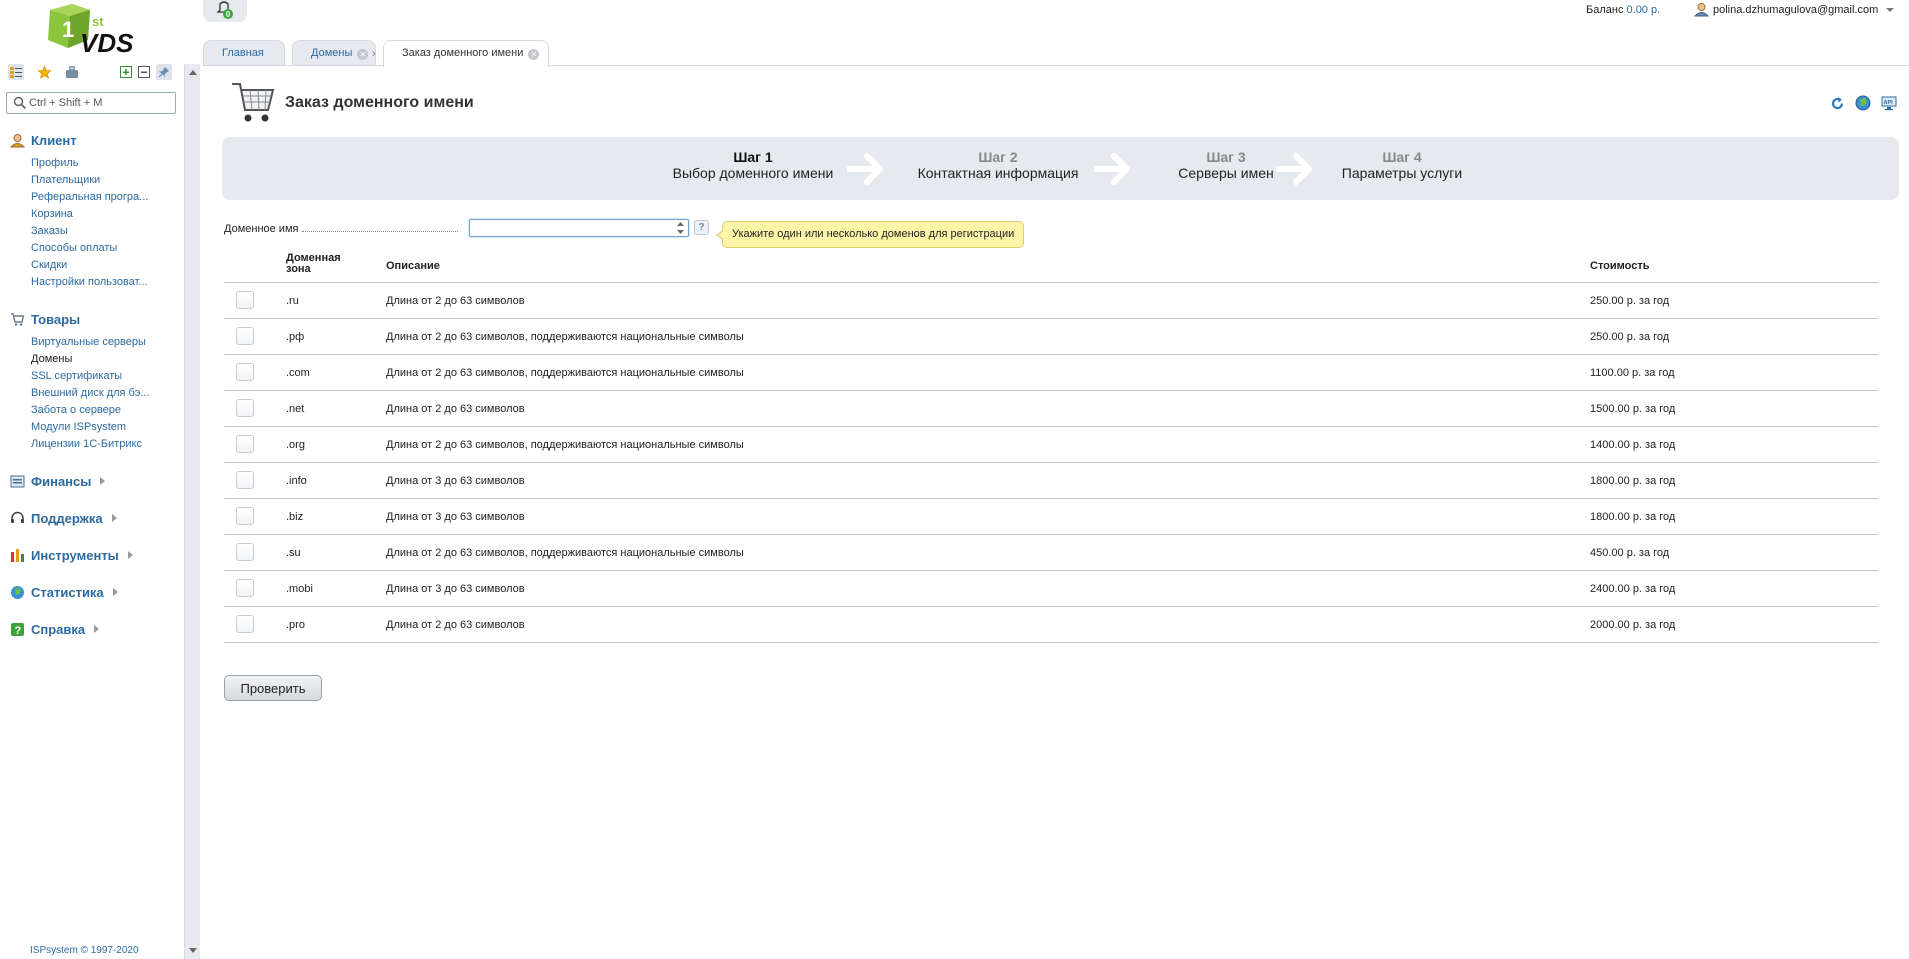 The image size is (1909, 959). I want to click on domain-name-label: Доменное имя, so click(341, 229).